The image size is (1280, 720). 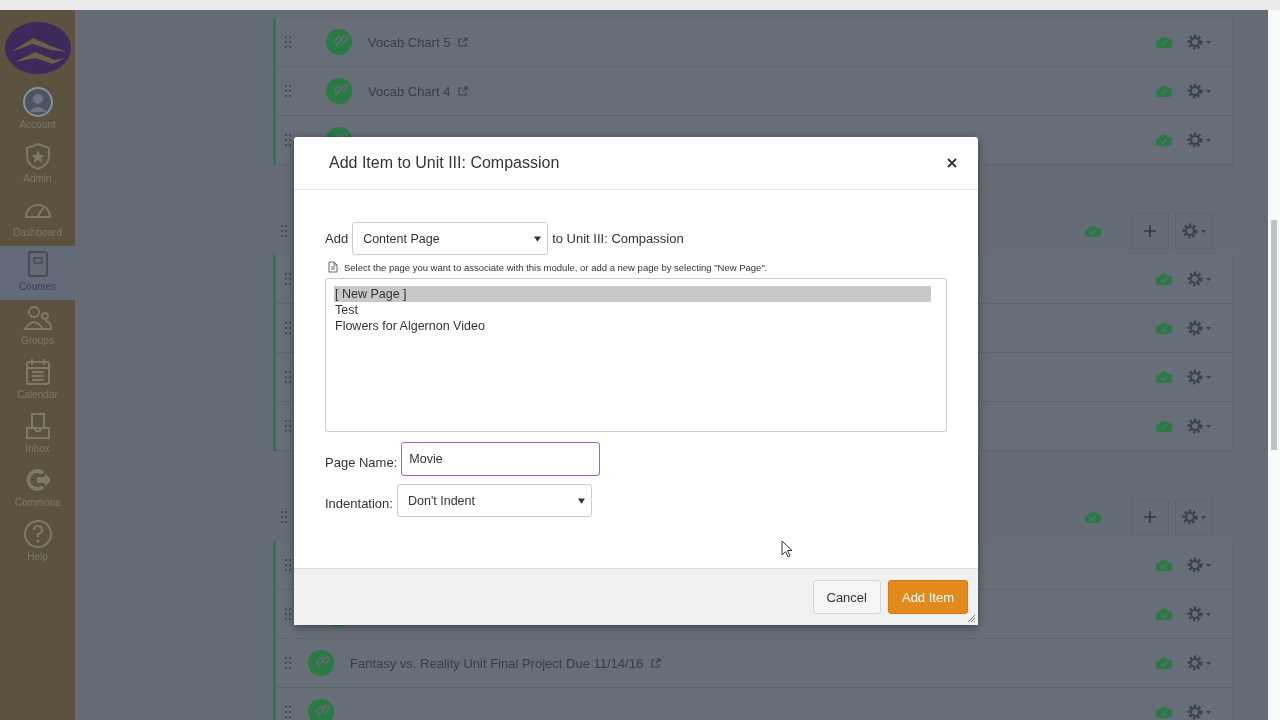 I want to click on item-type-select: Content Page, so click(x=450, y=238).